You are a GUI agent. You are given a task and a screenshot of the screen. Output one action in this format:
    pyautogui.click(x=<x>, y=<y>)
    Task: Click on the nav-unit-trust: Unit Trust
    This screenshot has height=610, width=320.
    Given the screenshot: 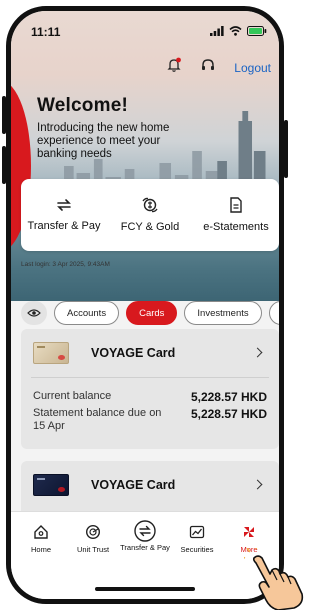 What is the action you would take?
    pyautogui.click(x=93, y=539)
    